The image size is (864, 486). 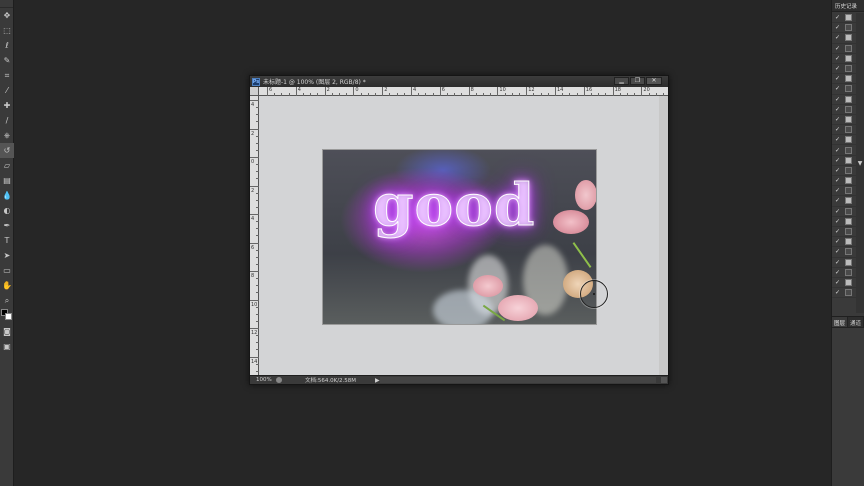 I want to click on status-menu-arrow-icon: ▶, so click(x=377, y=380).